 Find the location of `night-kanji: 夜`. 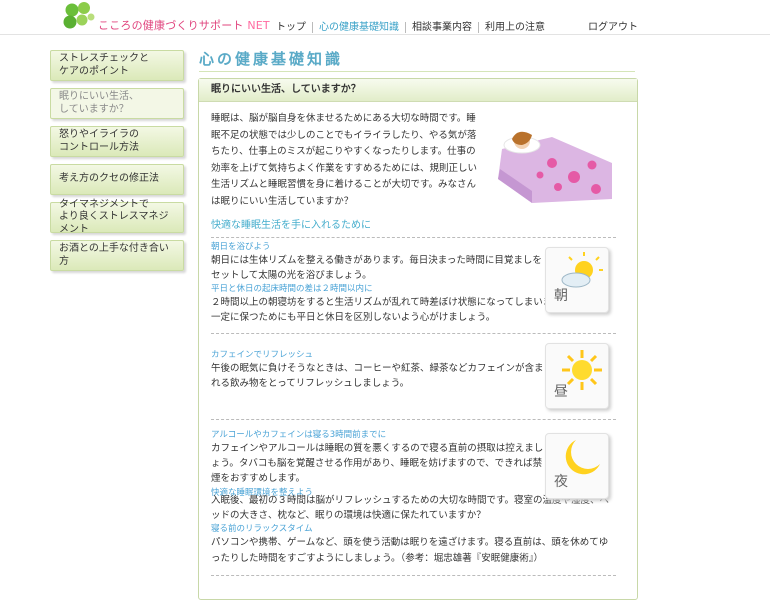

night-kanji: 夜 is located at coordinates (561, 482).